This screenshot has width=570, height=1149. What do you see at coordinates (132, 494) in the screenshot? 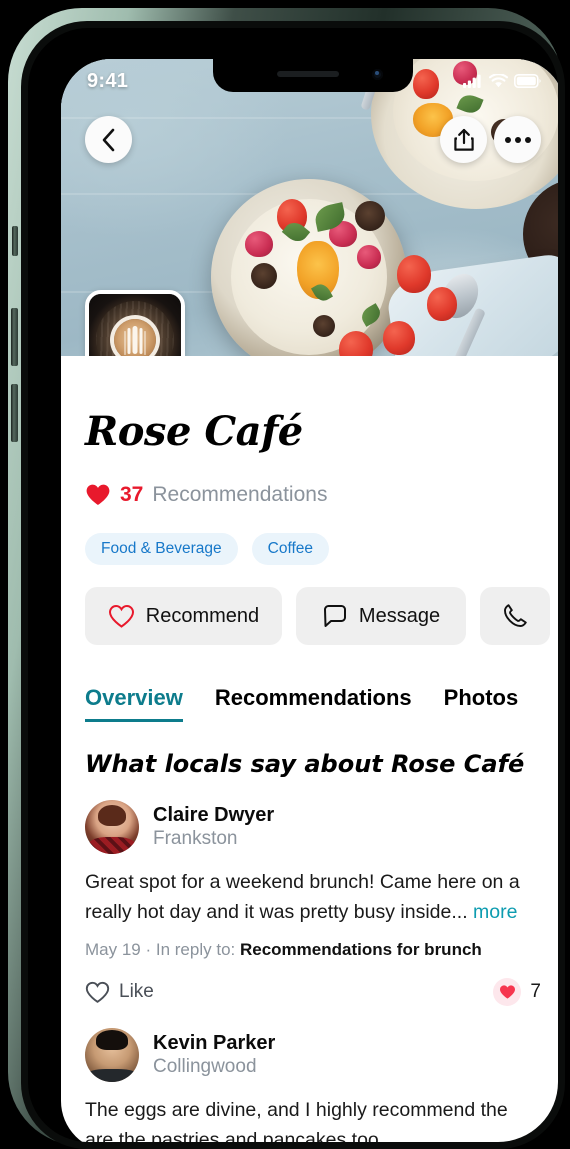
I see `recommendations-count: 37` at bounding box center [132, 494].